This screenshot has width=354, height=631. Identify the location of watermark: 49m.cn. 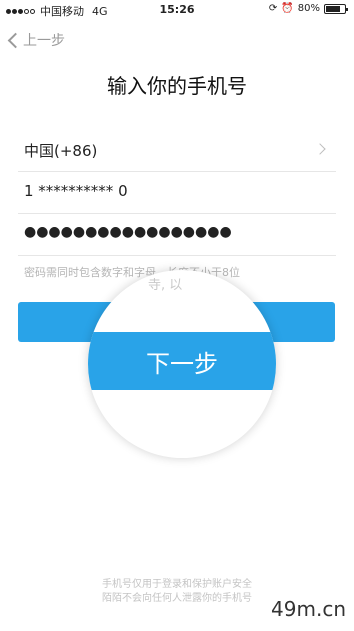
(308, 609).